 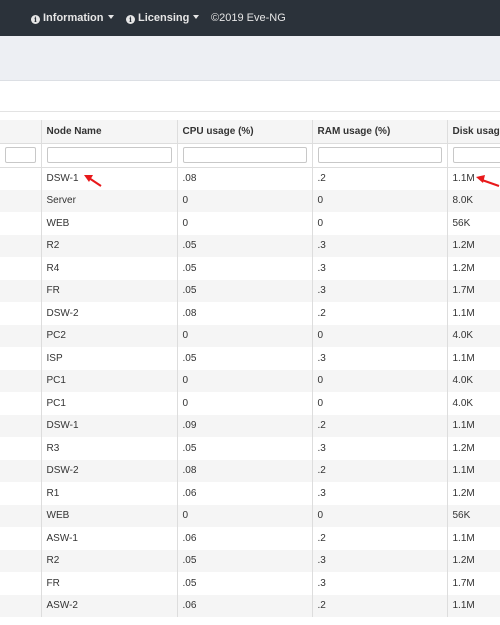 What do you see at coordinates (473, 132) in the screenshot?
I see `column-header-disk-usage: Disk usage` at bounding box center [473, 132].